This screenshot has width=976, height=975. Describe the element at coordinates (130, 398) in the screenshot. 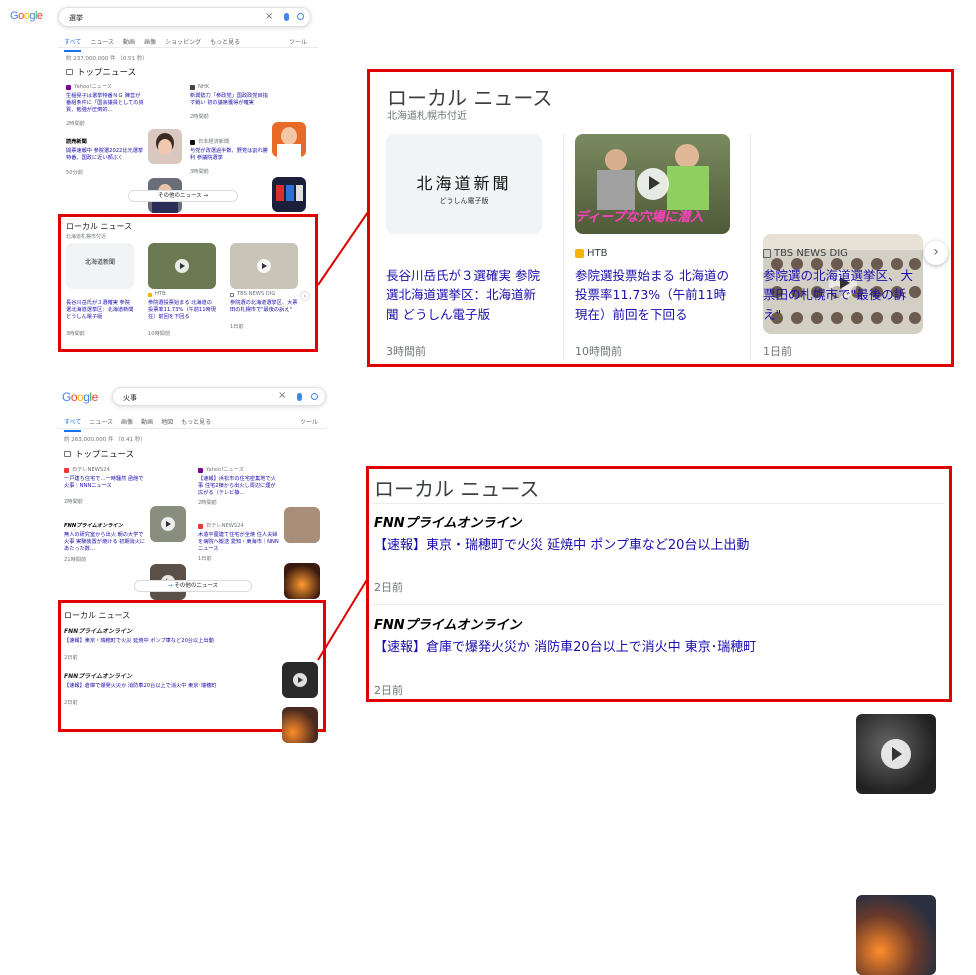

I see `search-input: 火事` at that location.